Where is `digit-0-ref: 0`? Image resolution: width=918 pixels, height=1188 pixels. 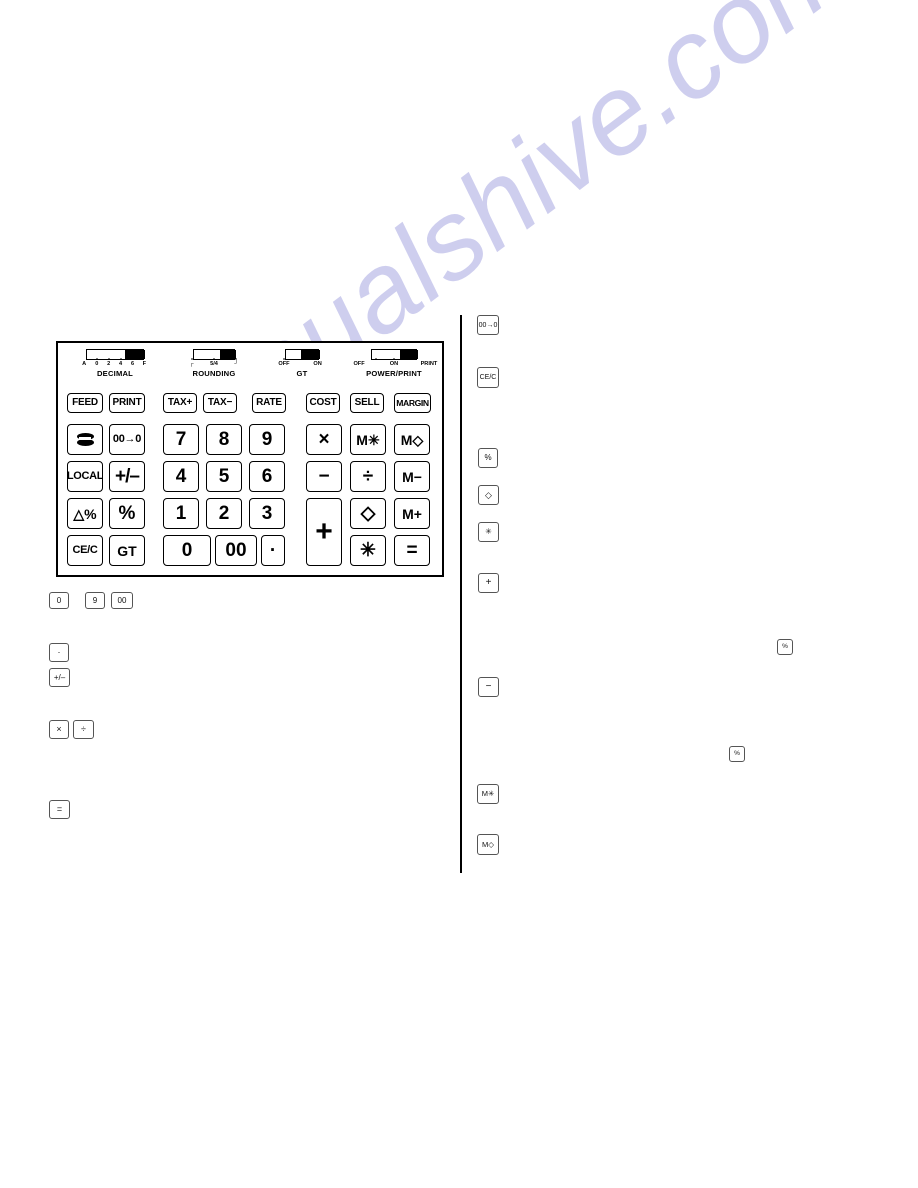
digit-0-ref: 0 is located at coordinates (59, 600).